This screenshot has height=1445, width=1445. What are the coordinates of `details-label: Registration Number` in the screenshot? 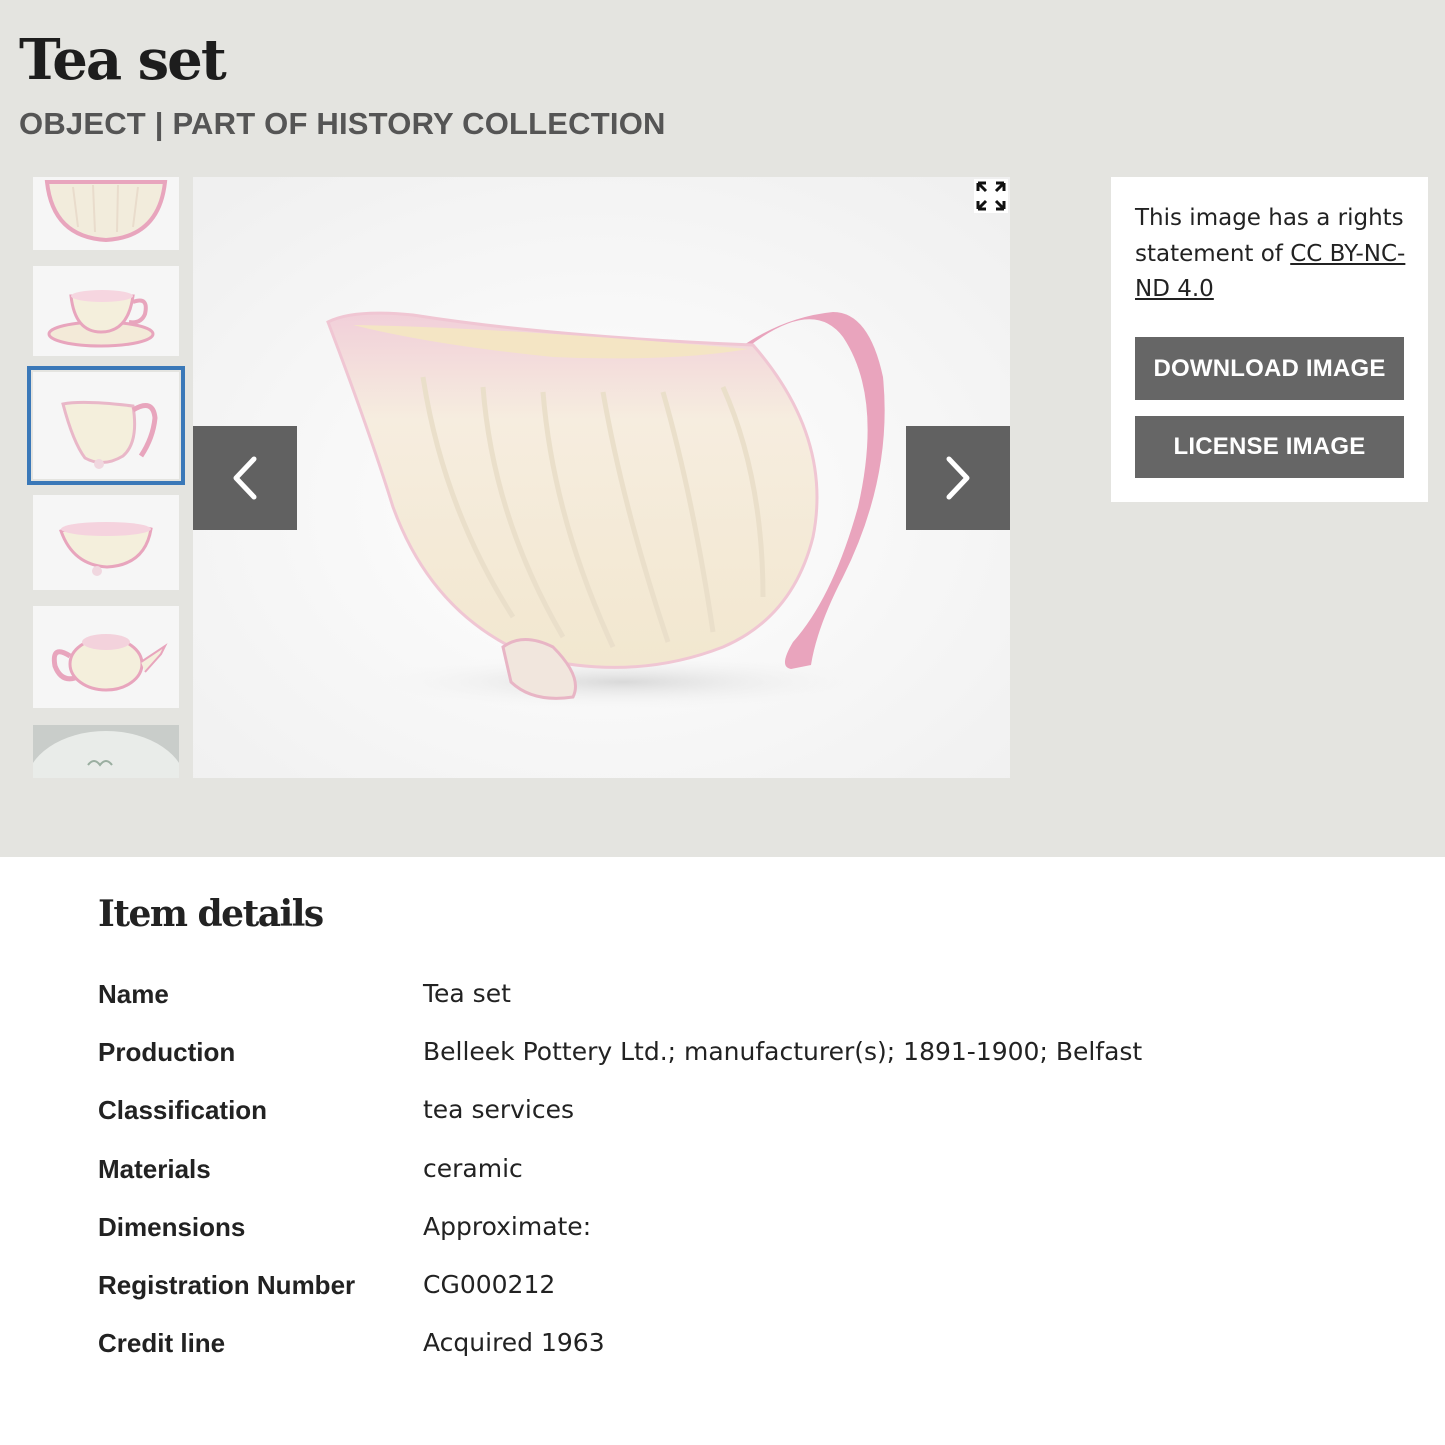 It's located at (227, 1285).